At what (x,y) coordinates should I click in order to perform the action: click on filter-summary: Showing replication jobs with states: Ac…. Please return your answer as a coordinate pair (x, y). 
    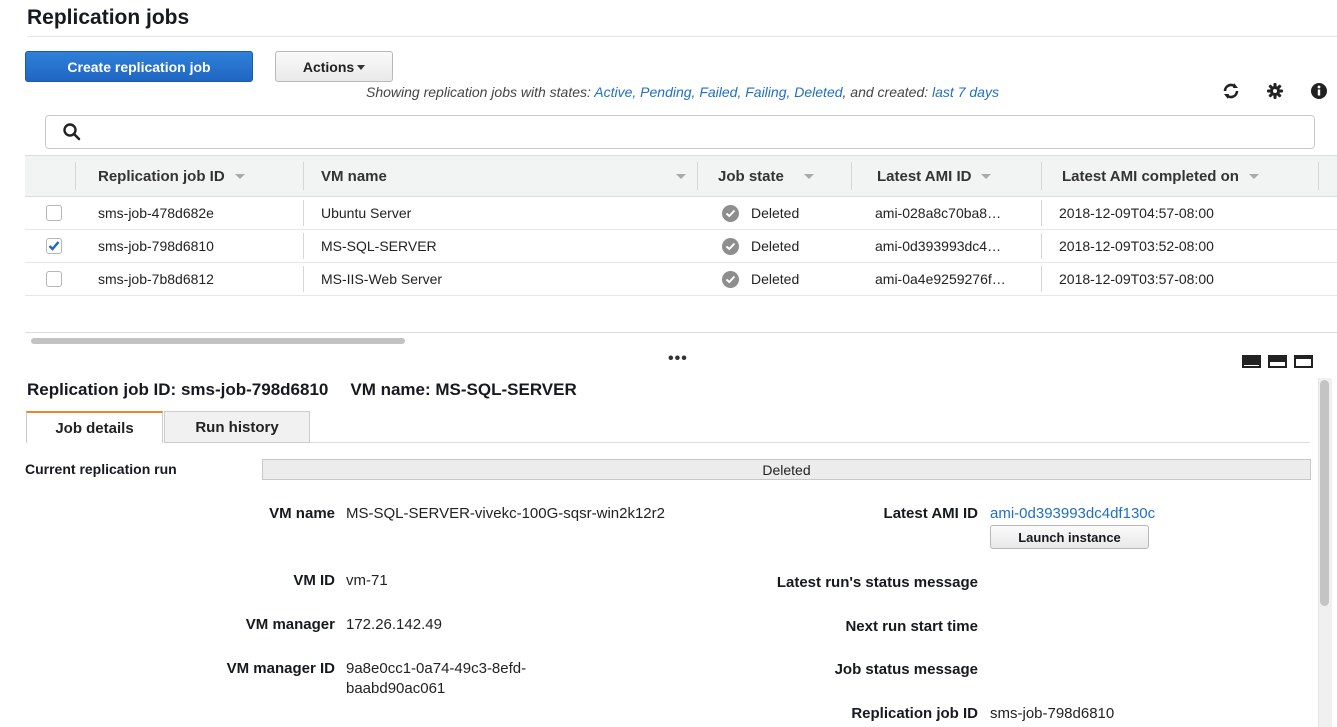
    Looking at the image, I should click on (682, 92).